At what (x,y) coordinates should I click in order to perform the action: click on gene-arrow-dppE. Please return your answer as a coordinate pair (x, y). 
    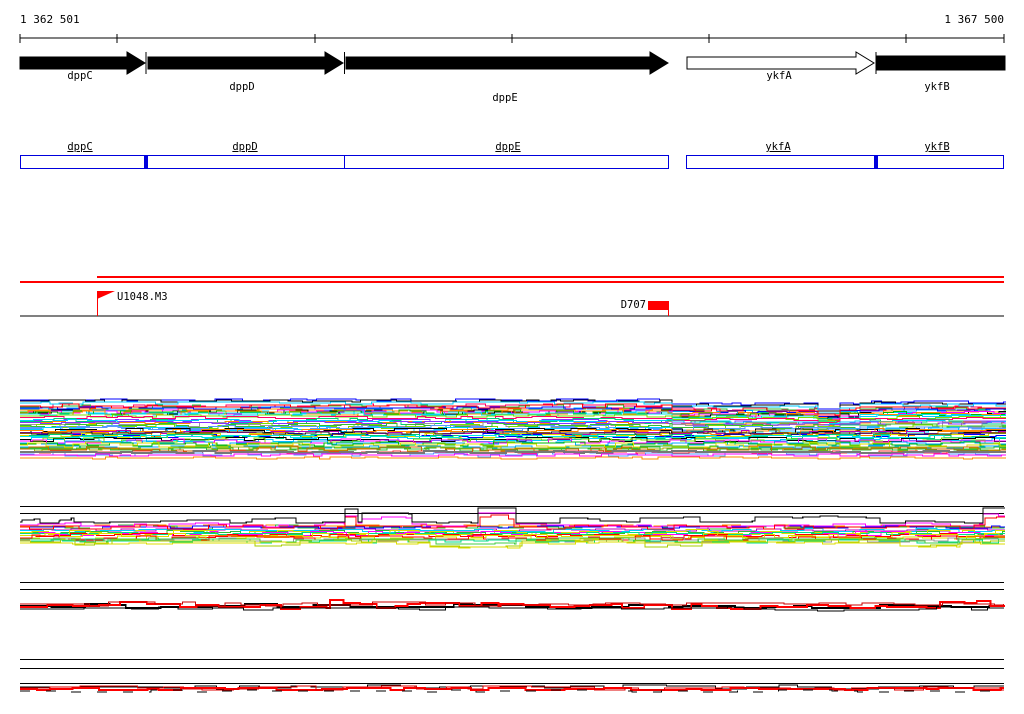
    Looking at the image, I should click on (507, 63).